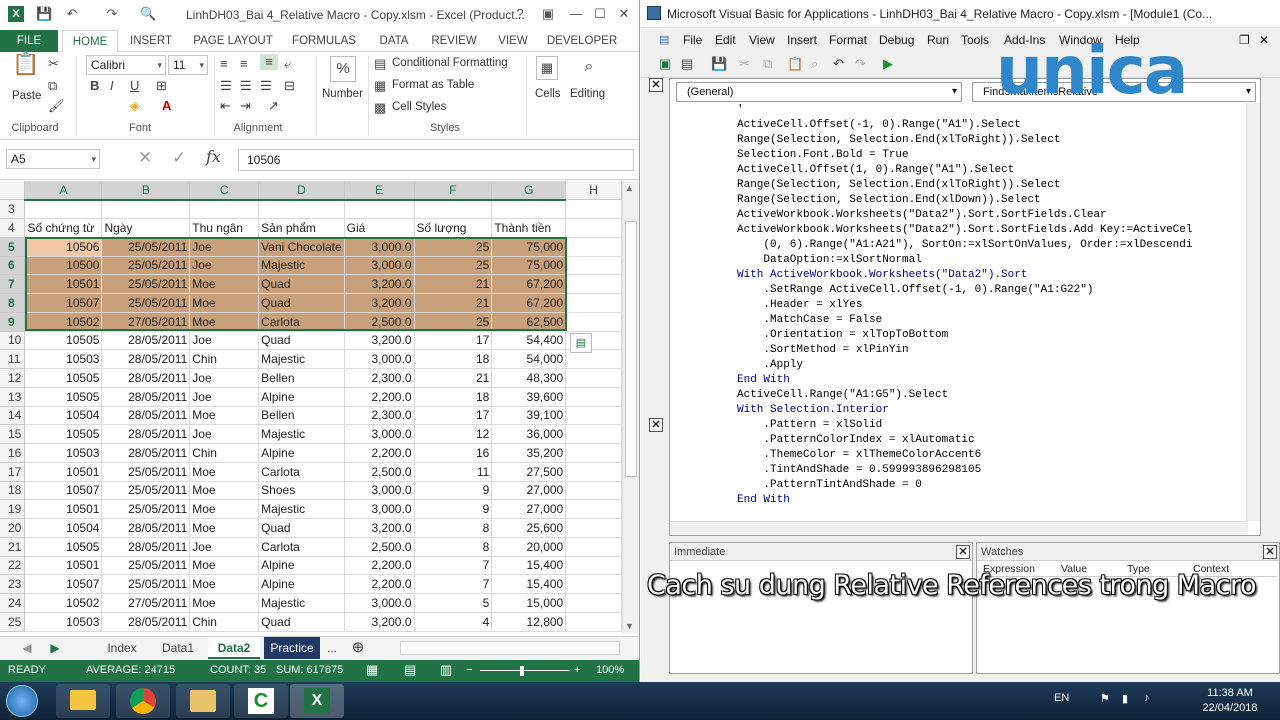 This screenshot has height=720, width=1280. Describe the element at coordinates (436, 160) in the screenshot. I see `formula-input: 10506` at that location.